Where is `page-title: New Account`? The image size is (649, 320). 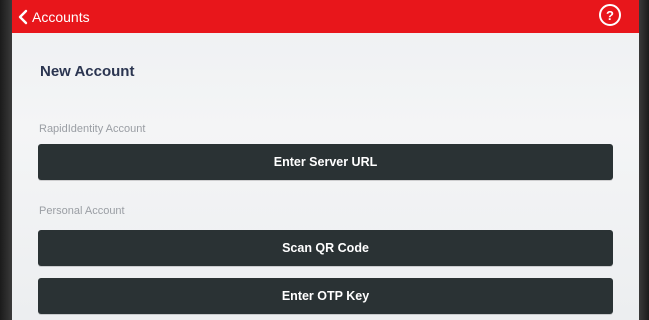
page-title: New Account is located at coordinates (87, 71).